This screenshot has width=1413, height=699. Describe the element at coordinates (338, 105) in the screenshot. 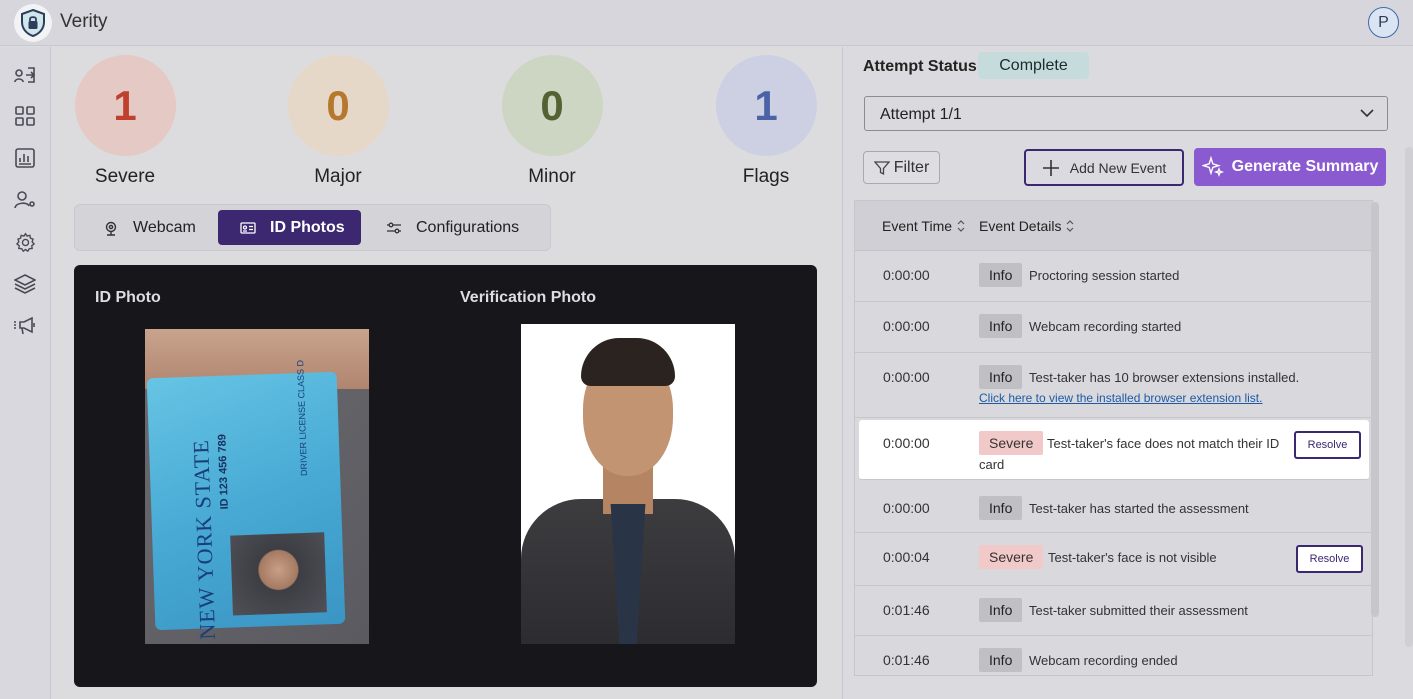

I see `stat-major-value: 0` at that location.